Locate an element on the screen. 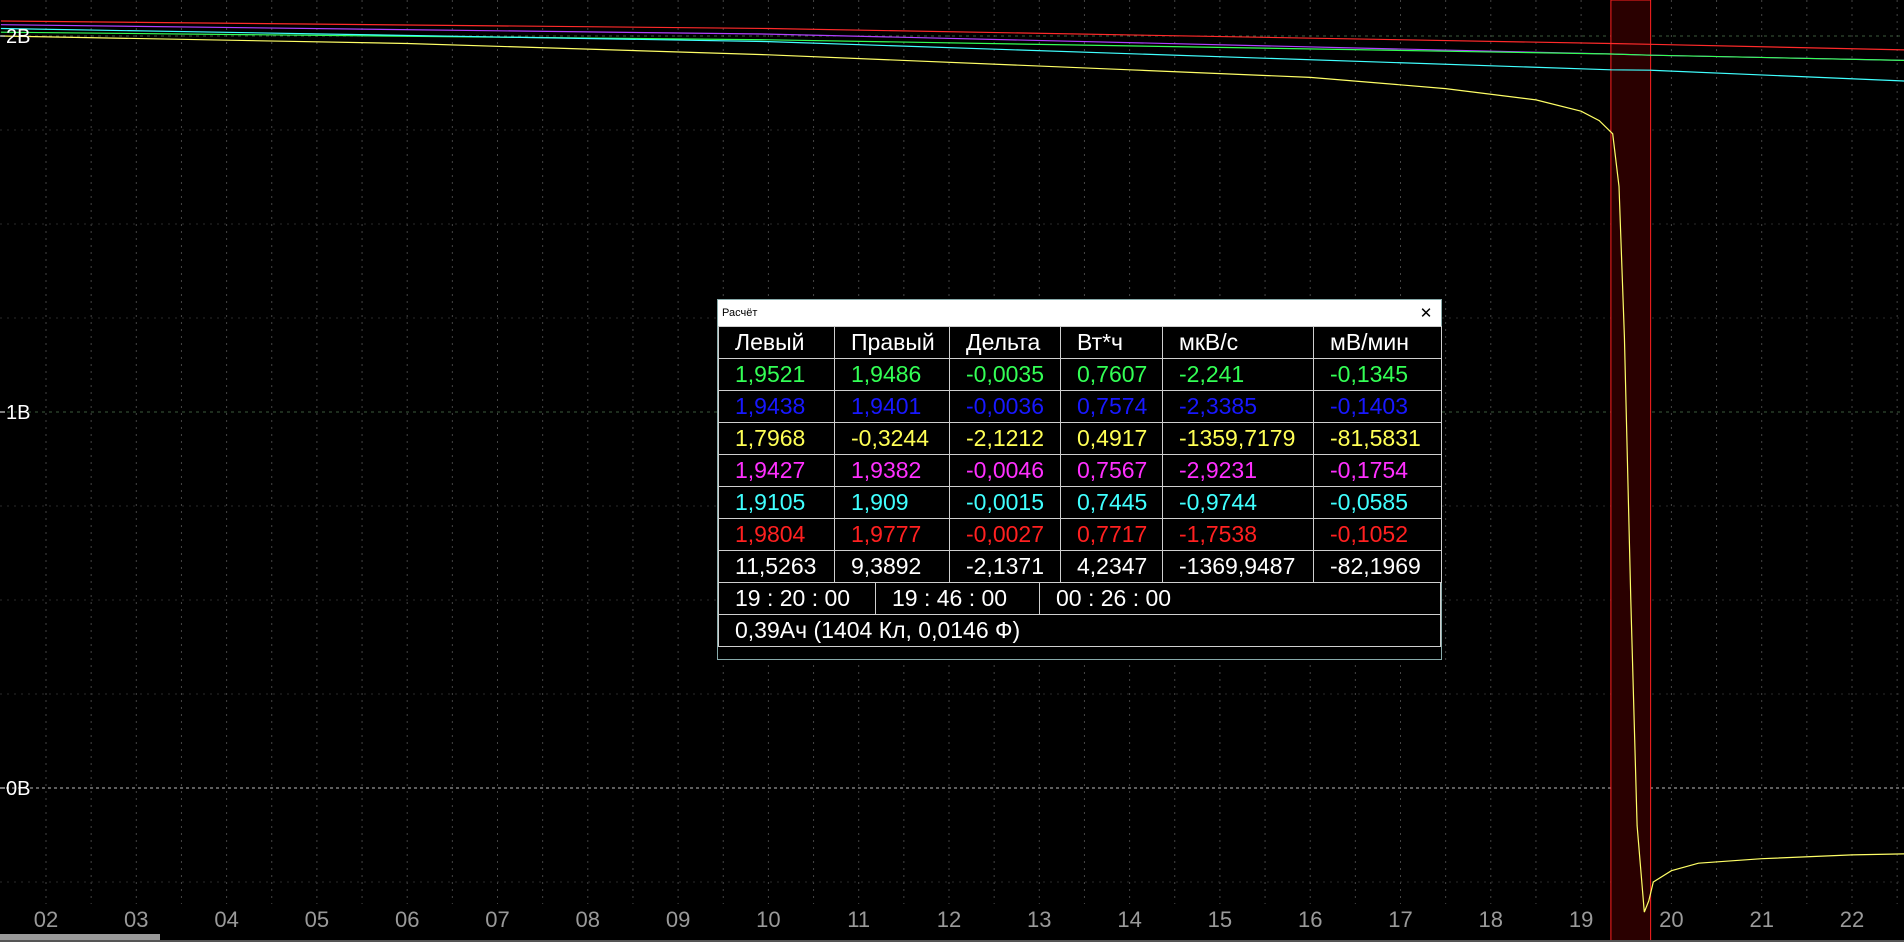 This screenshot has height=942, width=1904. x-tick-label: 21 is located at coordinates (1761, 919).